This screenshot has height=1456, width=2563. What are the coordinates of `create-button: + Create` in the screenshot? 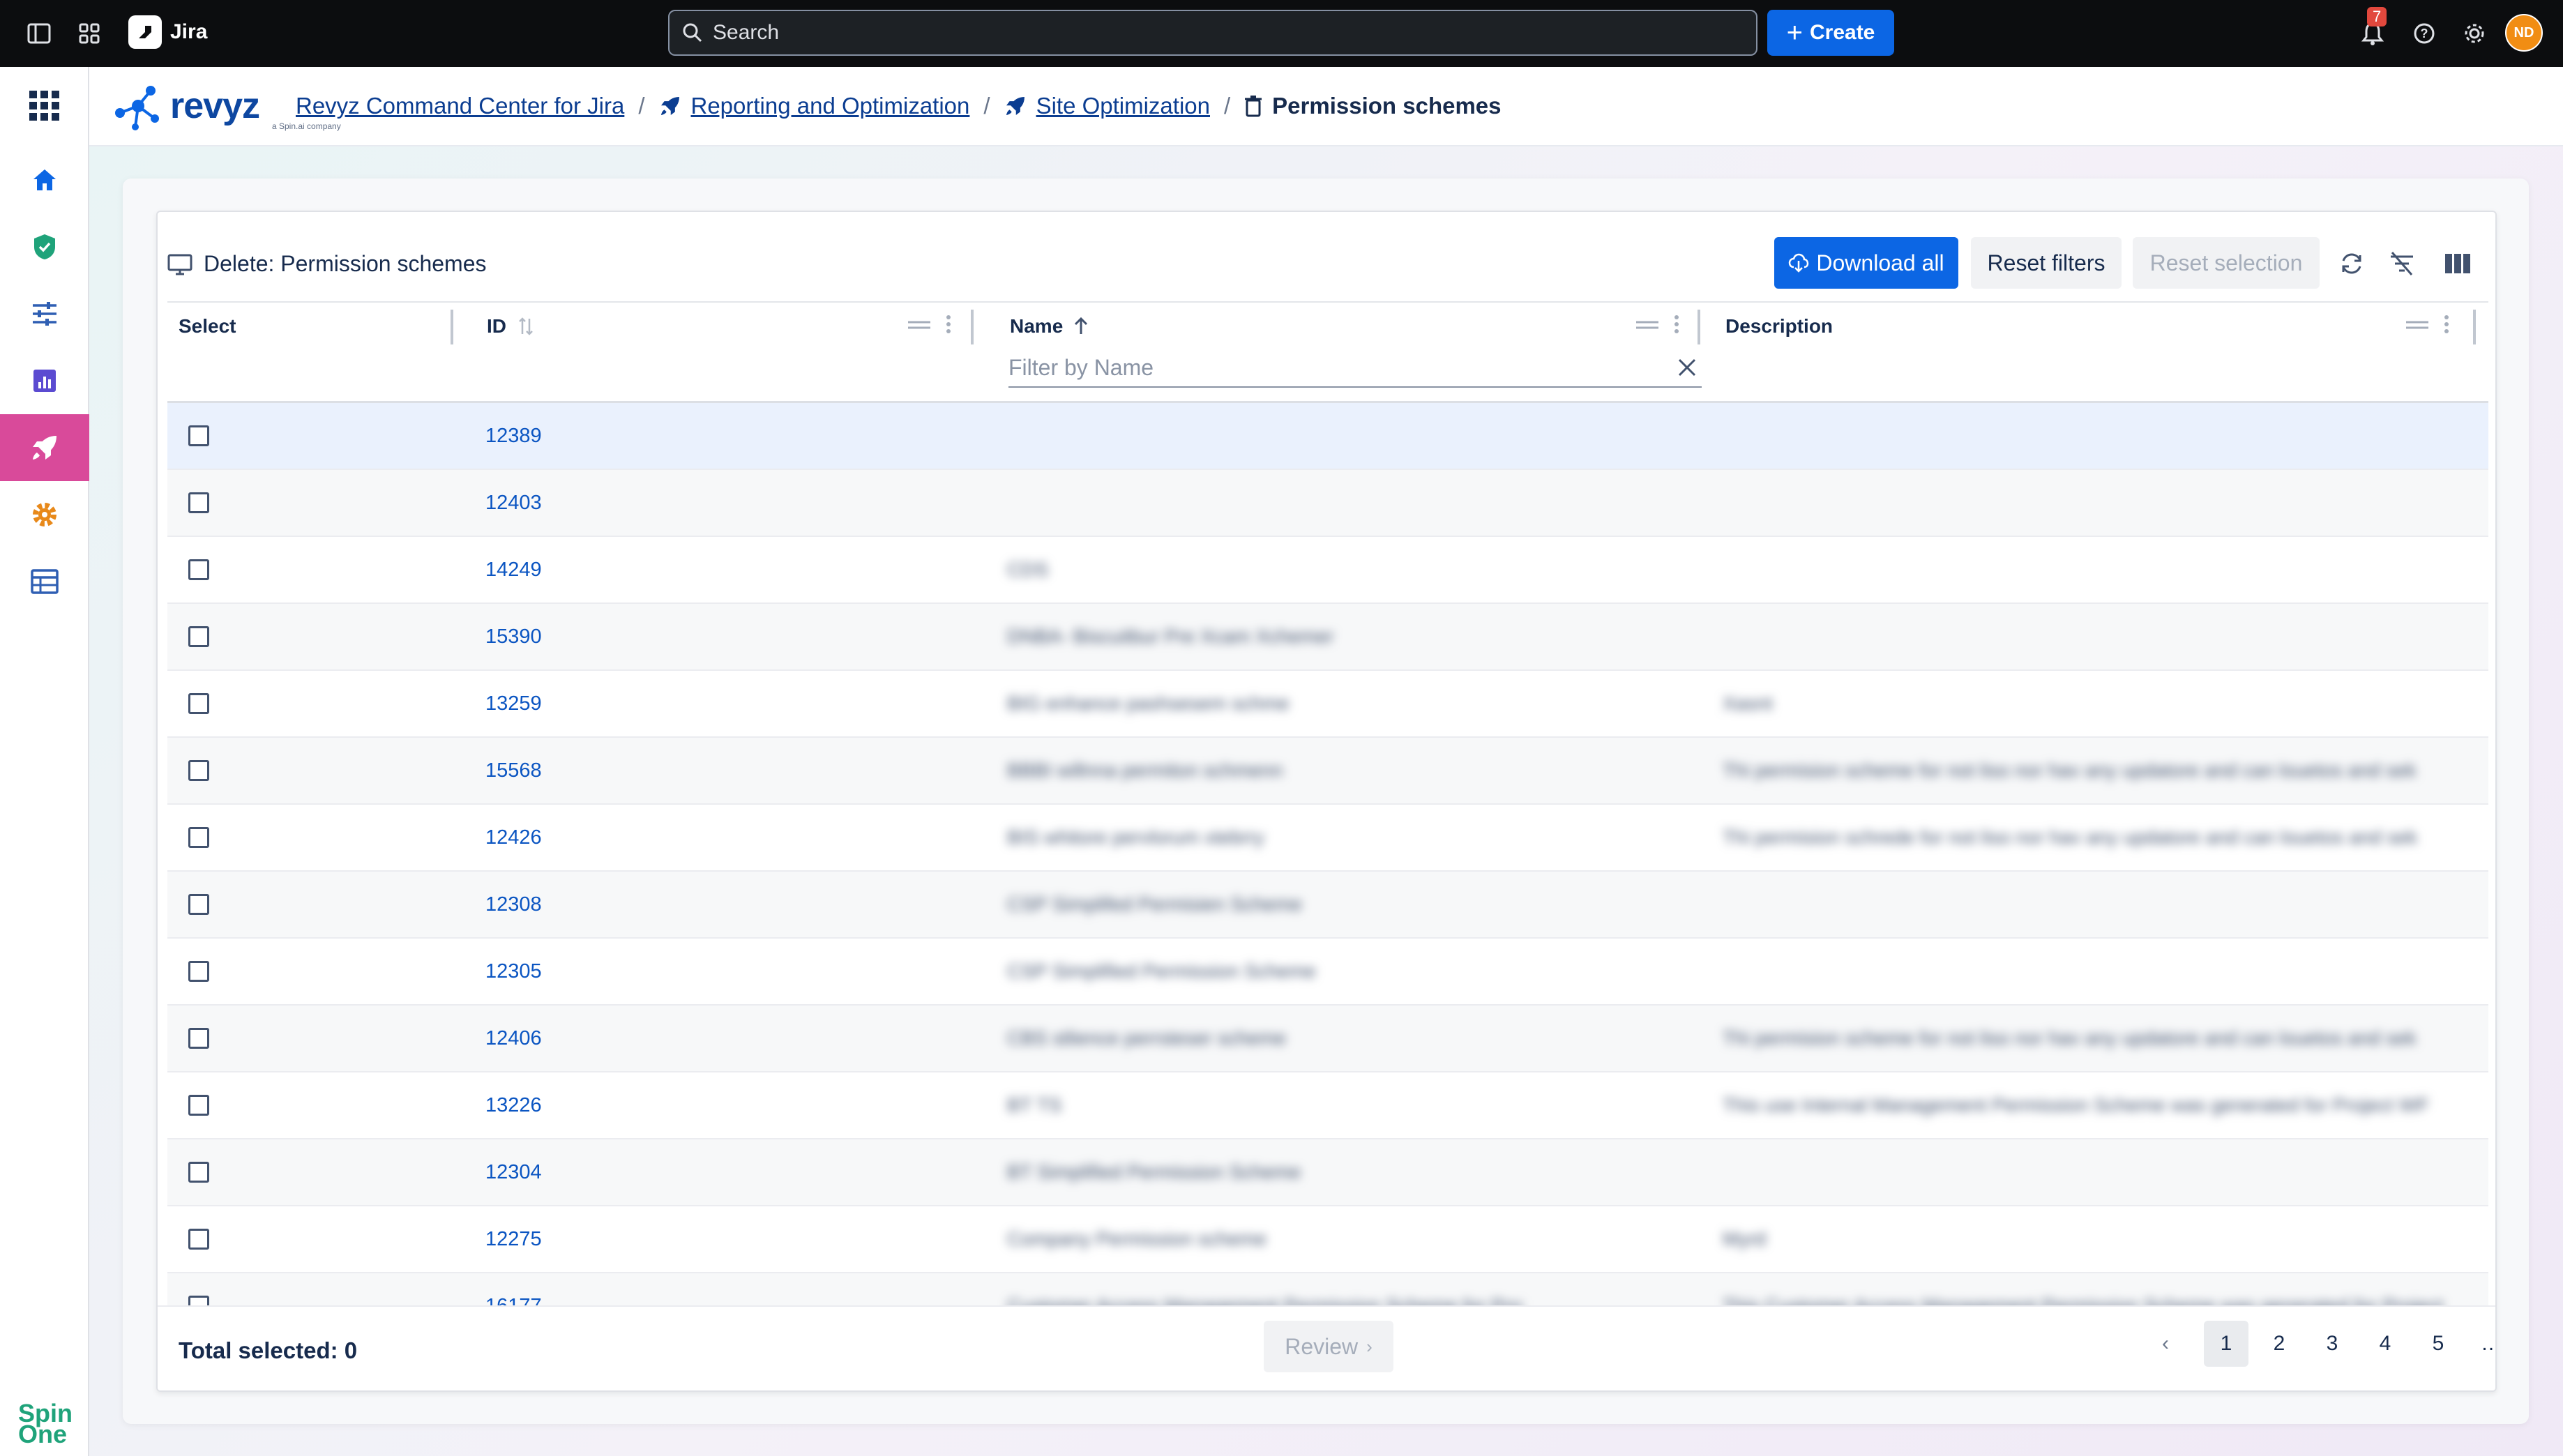 It's located at (1830, 33).